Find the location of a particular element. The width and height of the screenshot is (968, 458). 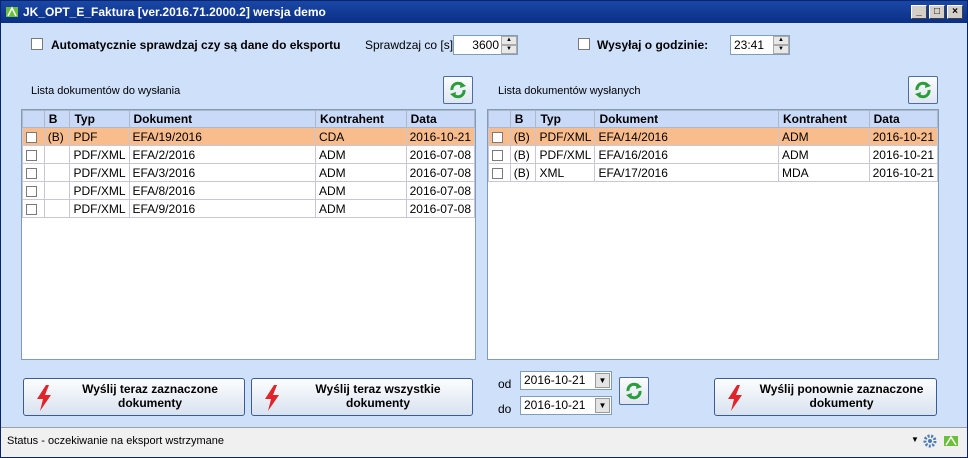

table-row: (B) PDF/XML EFA/14/2016 ADM 2016-10-21 is located at coordinates (713, 136).